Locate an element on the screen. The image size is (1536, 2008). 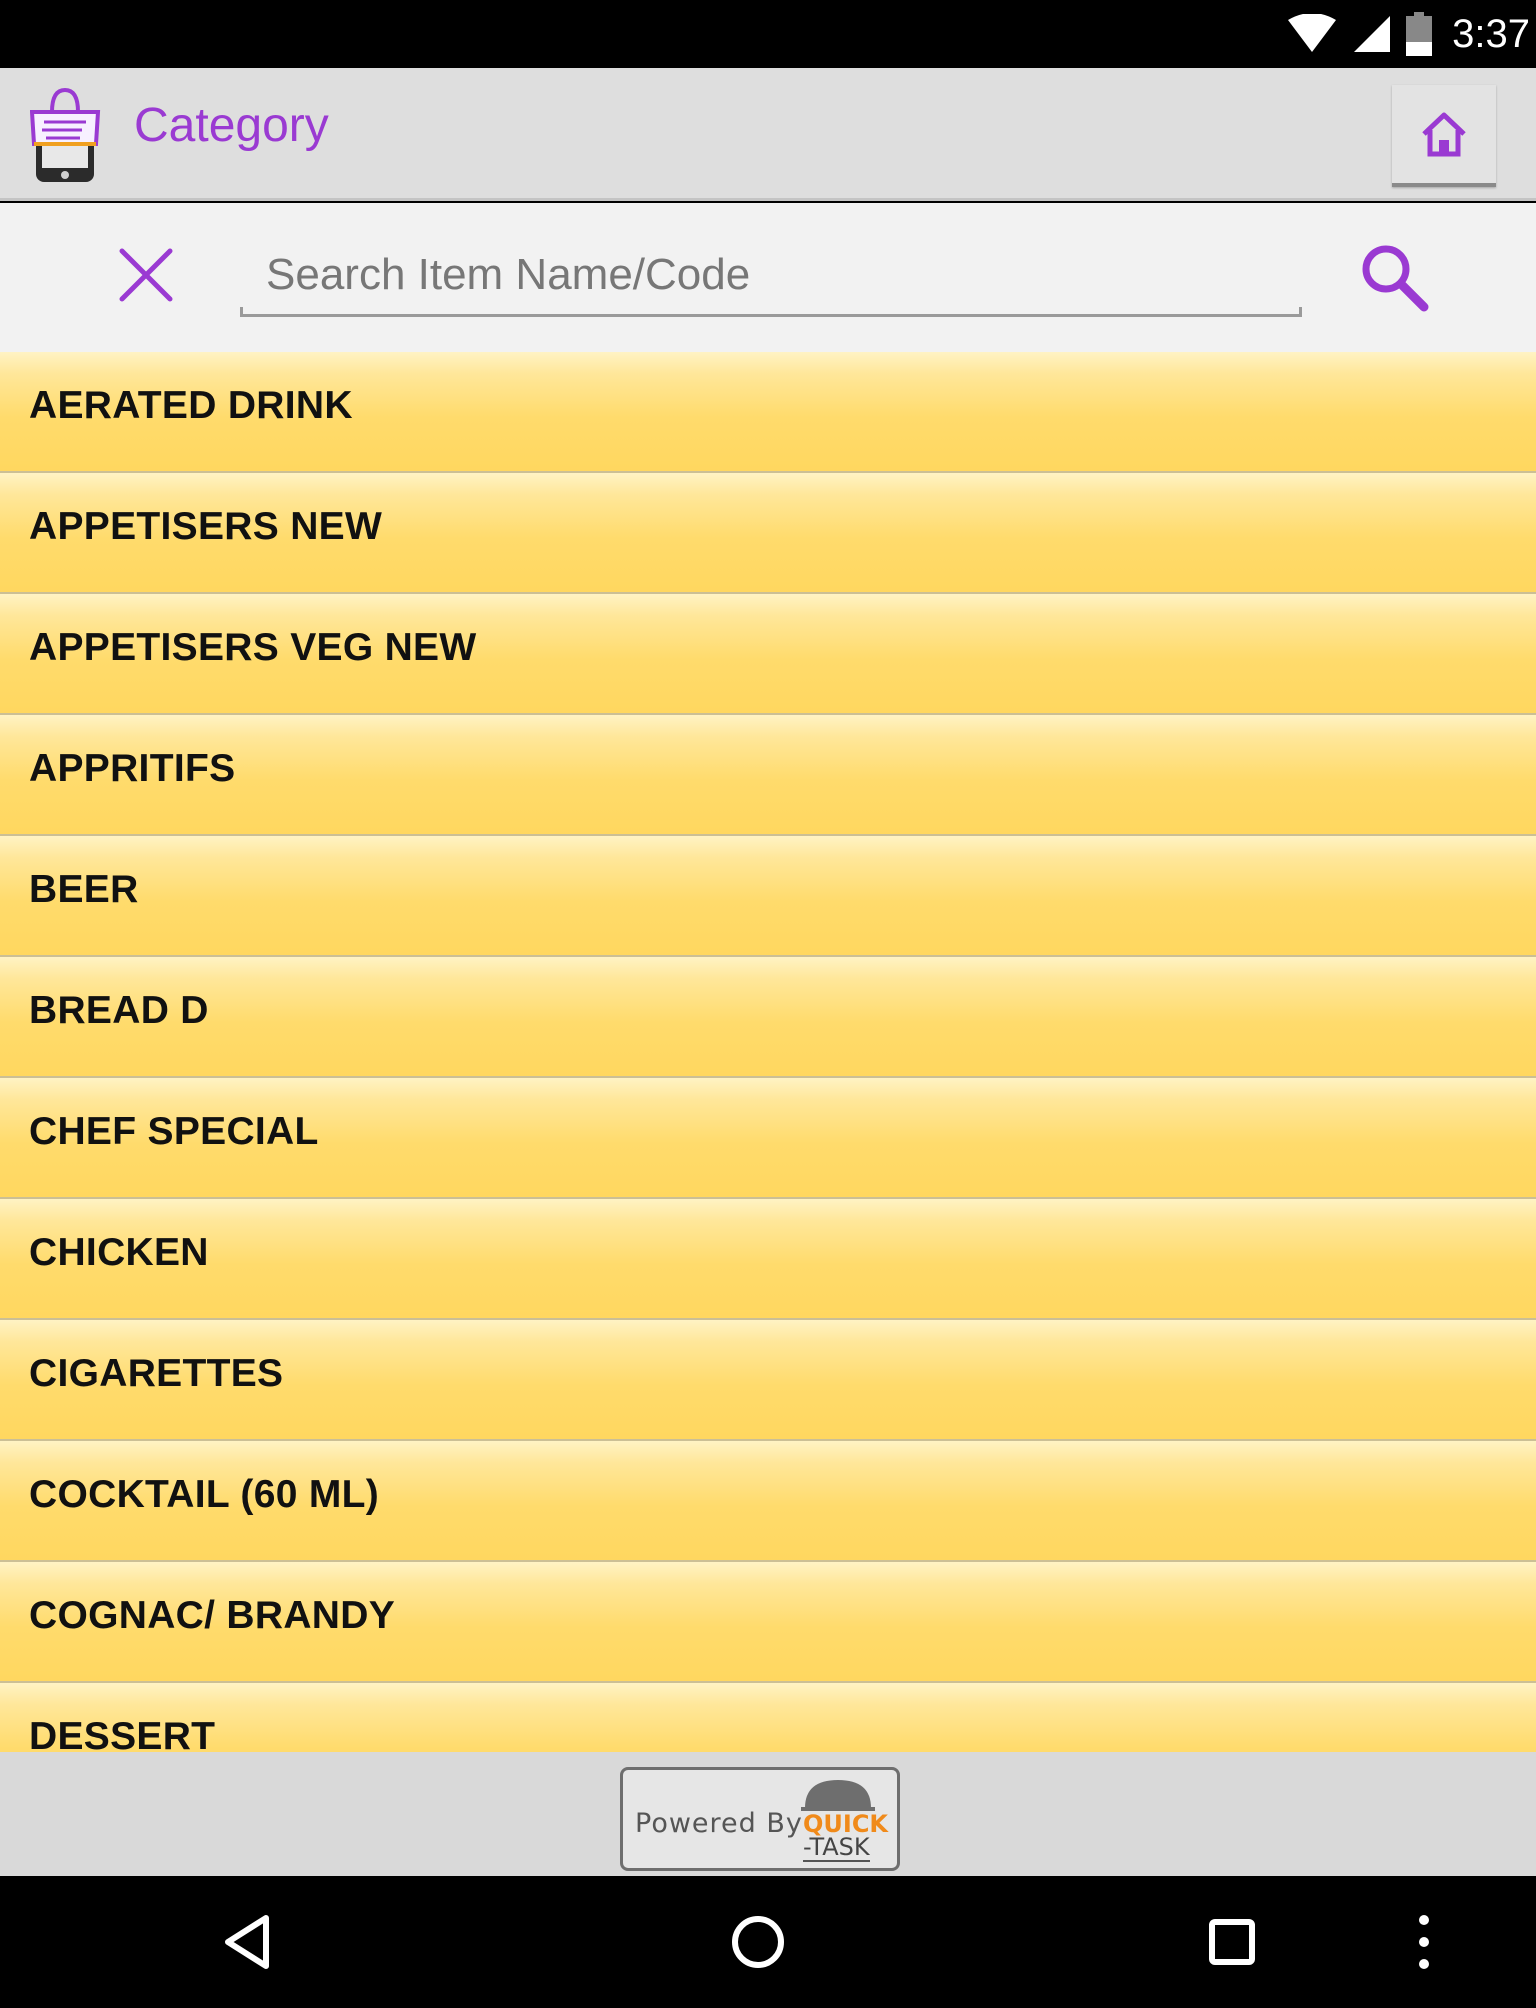
list-item: BREAD D is located at coordinates (768, 1017).